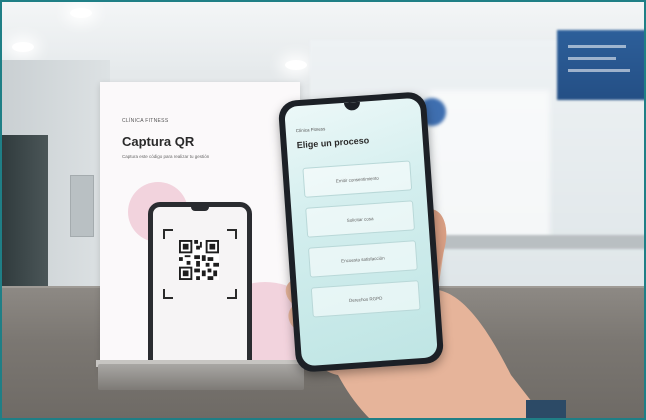  I want to click on option-button: Derechos RGPD, so click(365, 299).